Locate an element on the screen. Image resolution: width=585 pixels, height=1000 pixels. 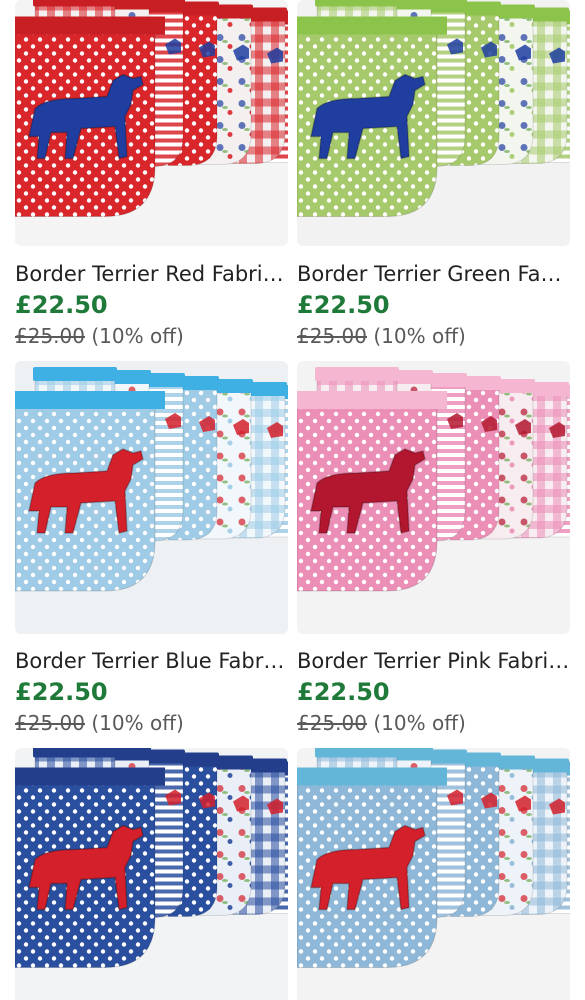
green-dog-bunting-image is located at coordinates (433, 123).